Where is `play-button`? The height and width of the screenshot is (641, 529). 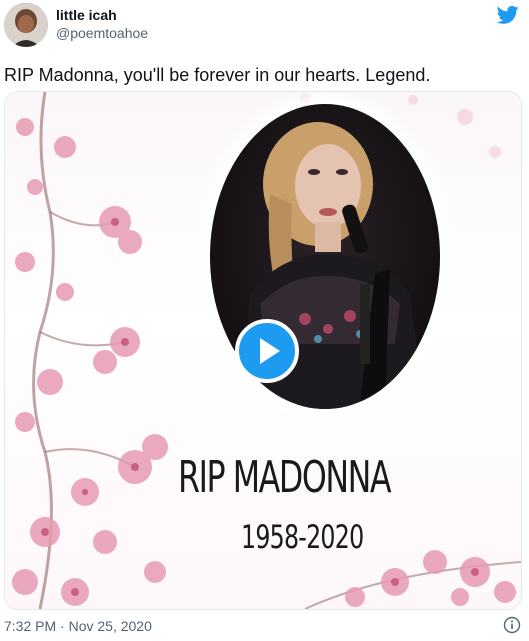 play-button is located at coordinates (267, 351).